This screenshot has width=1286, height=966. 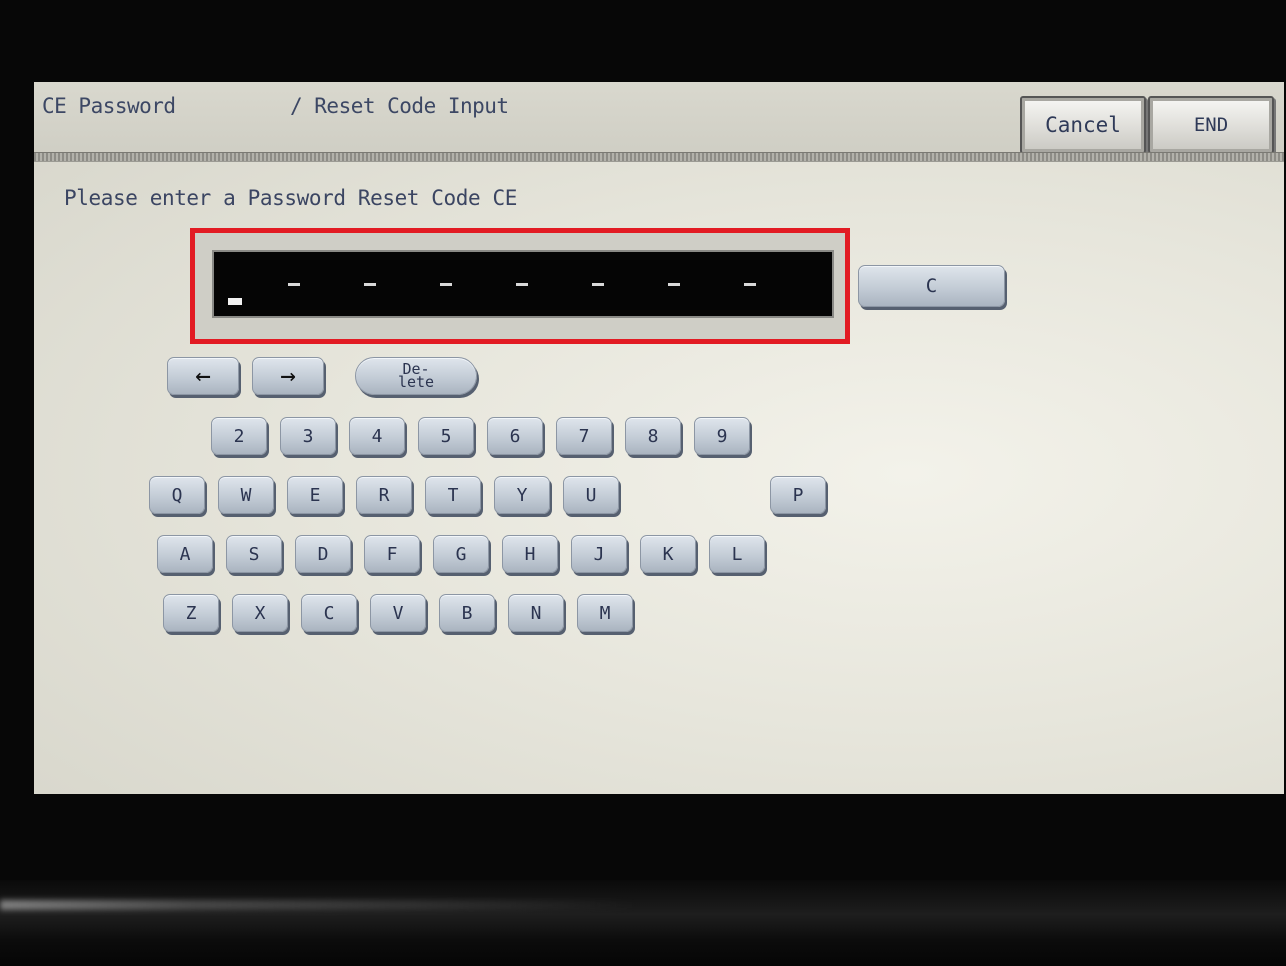 I want to click on key-3: 3, so click(x=308, y=436).